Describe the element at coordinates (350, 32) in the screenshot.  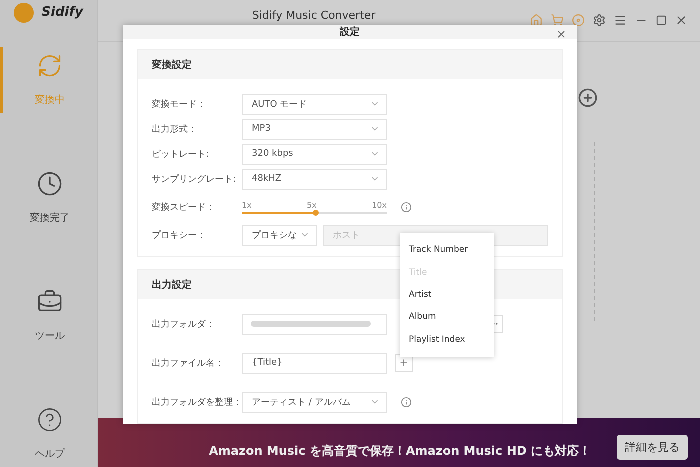
I see `dialog-title: 設定` at that location.